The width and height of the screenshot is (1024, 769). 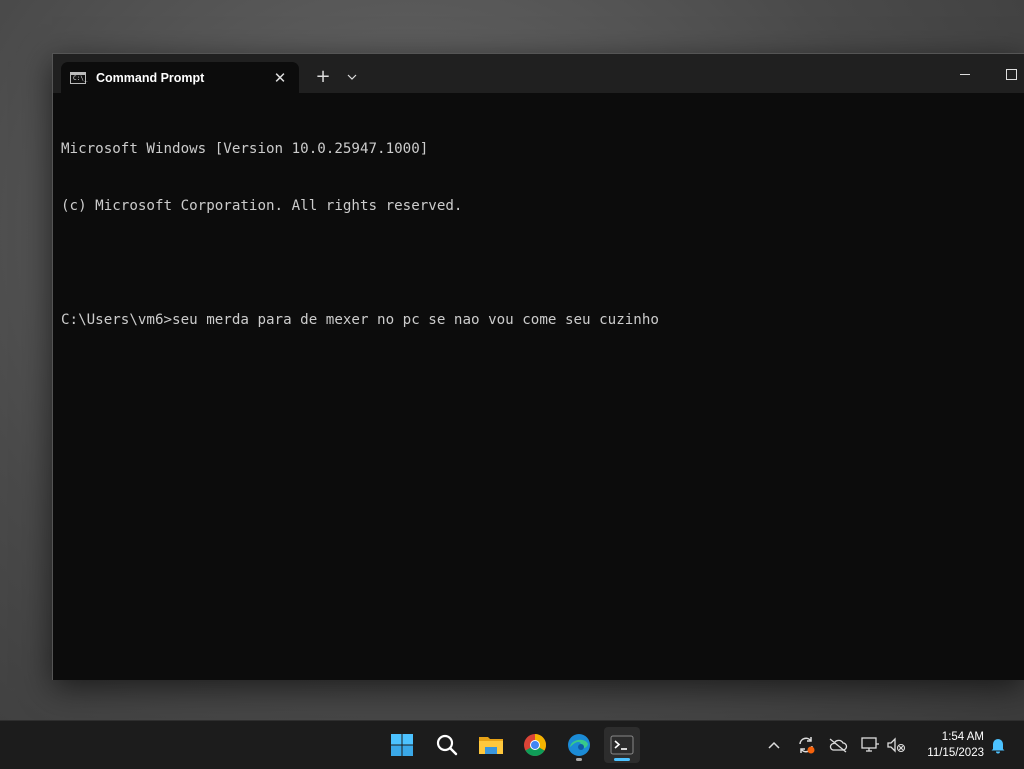 I want to click on terminal-icon, so click(x=622, y=745).